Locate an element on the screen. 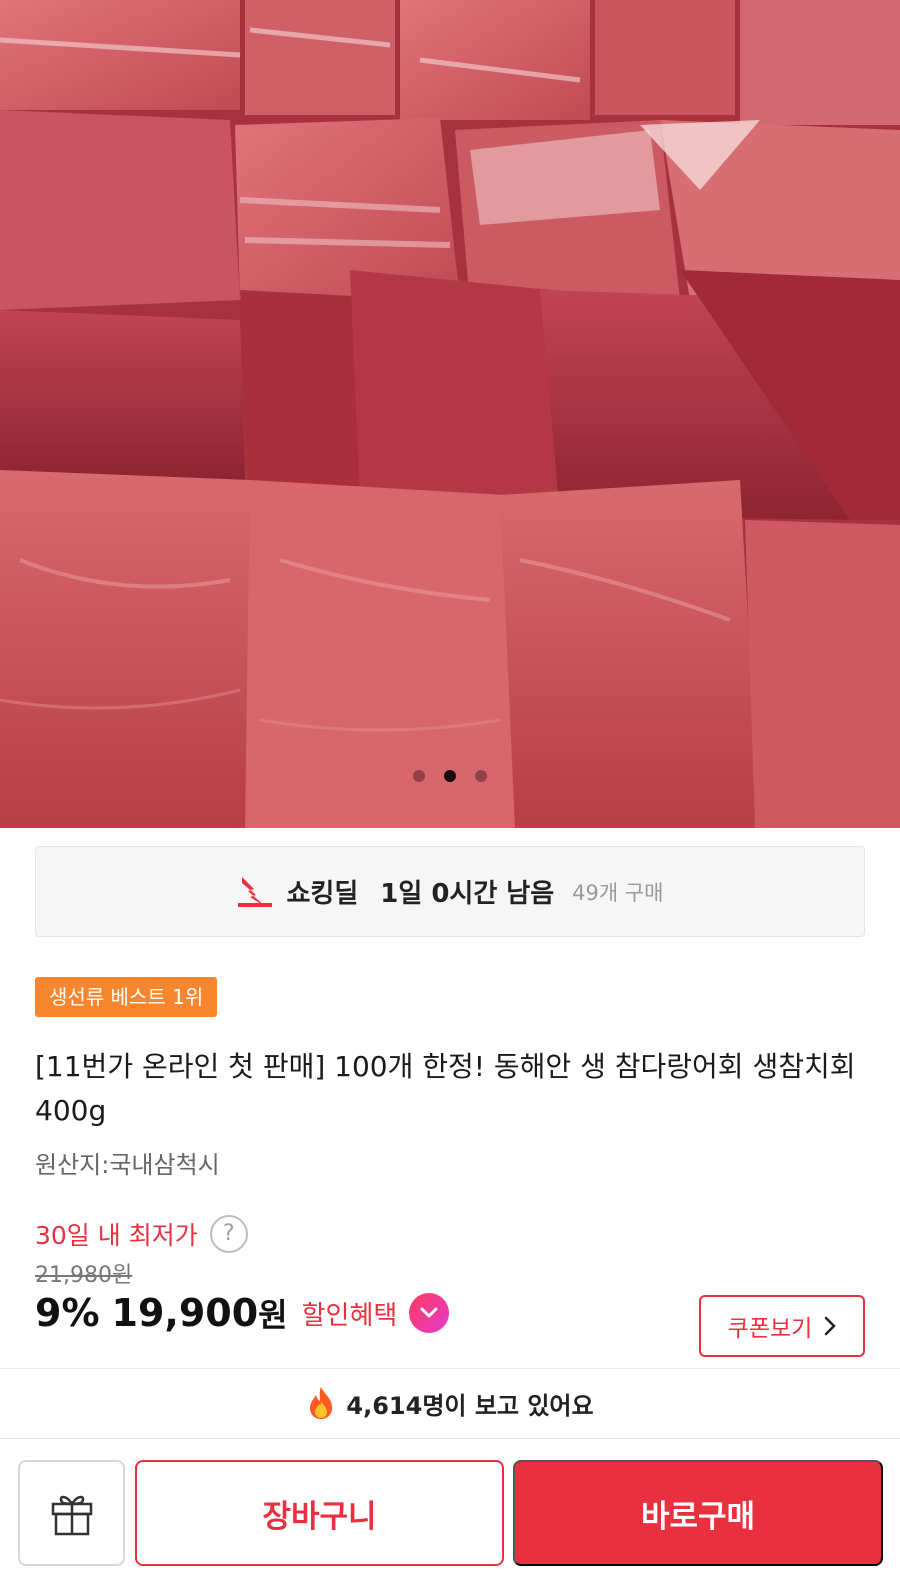  coupon-button-label: 쿠폰보기 is located at coordinates (770, 1329).